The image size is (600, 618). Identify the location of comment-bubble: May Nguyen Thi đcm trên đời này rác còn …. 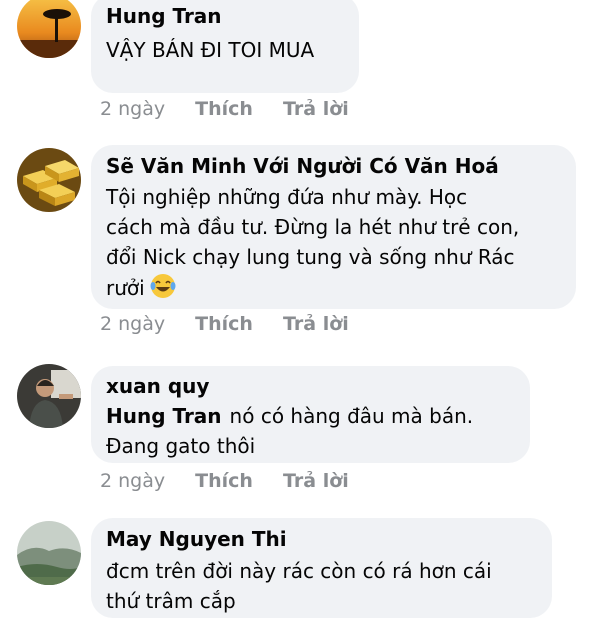
(321, 568).